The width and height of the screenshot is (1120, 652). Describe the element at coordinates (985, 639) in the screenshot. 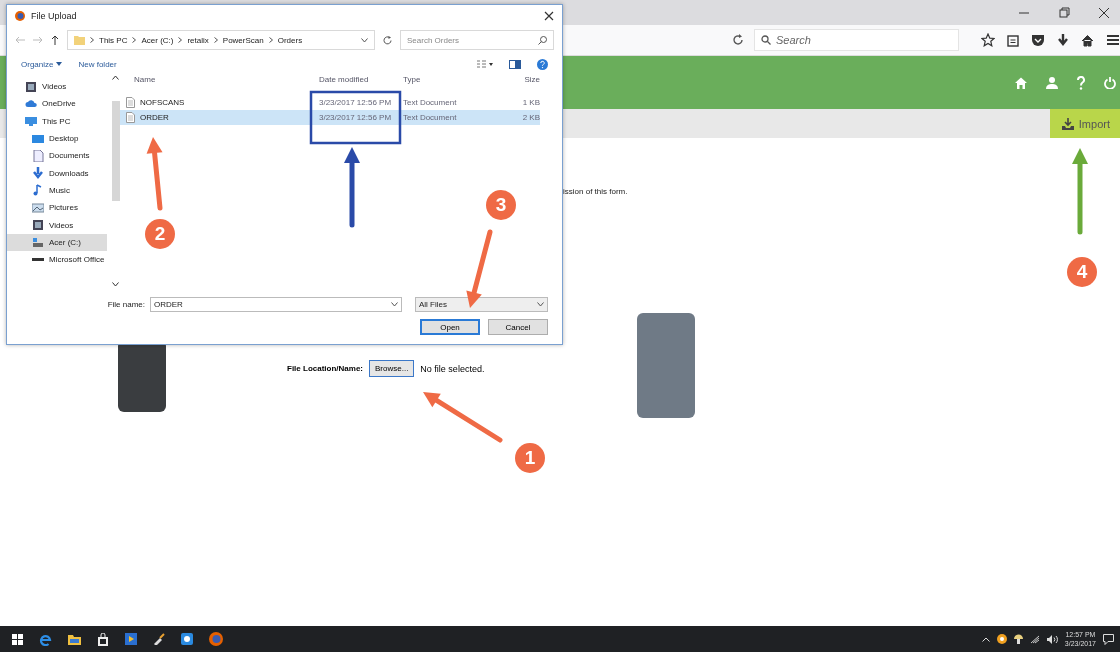

I see `chevron-up-icon` at that location.